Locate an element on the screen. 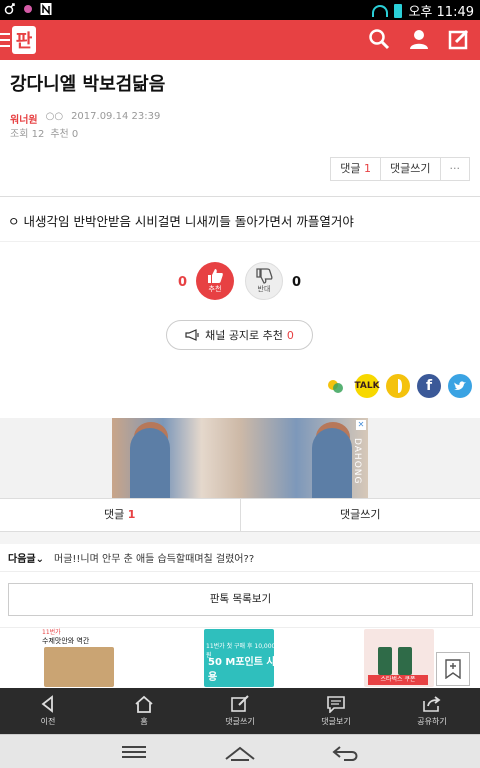 The height and width of the screenshot is (768, 480). post-action-group: 댓글 1 댓글쓰기 ··· is located at coordinates (400, 169).